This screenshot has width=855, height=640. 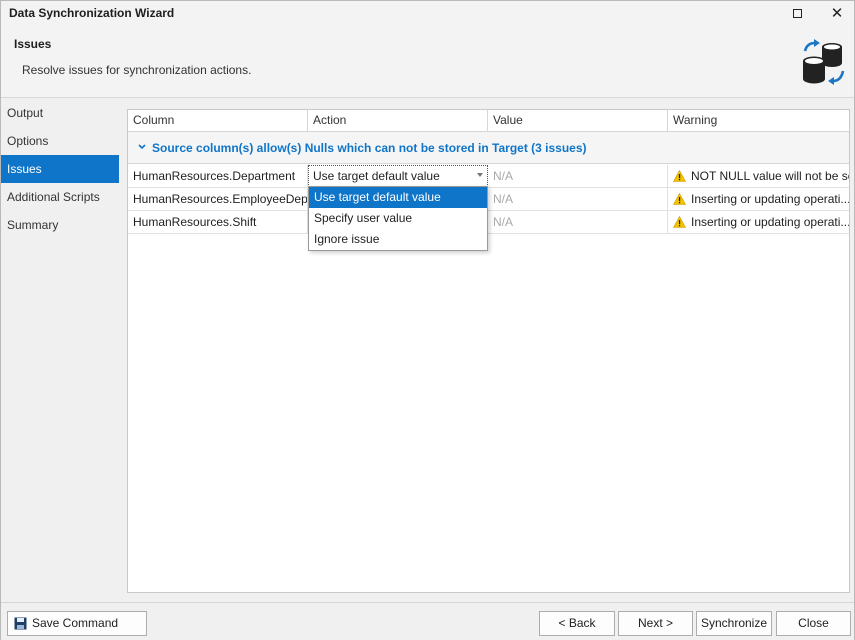 I want to click on column-cell: HumanResources.Department, so click(x=218, y=176).